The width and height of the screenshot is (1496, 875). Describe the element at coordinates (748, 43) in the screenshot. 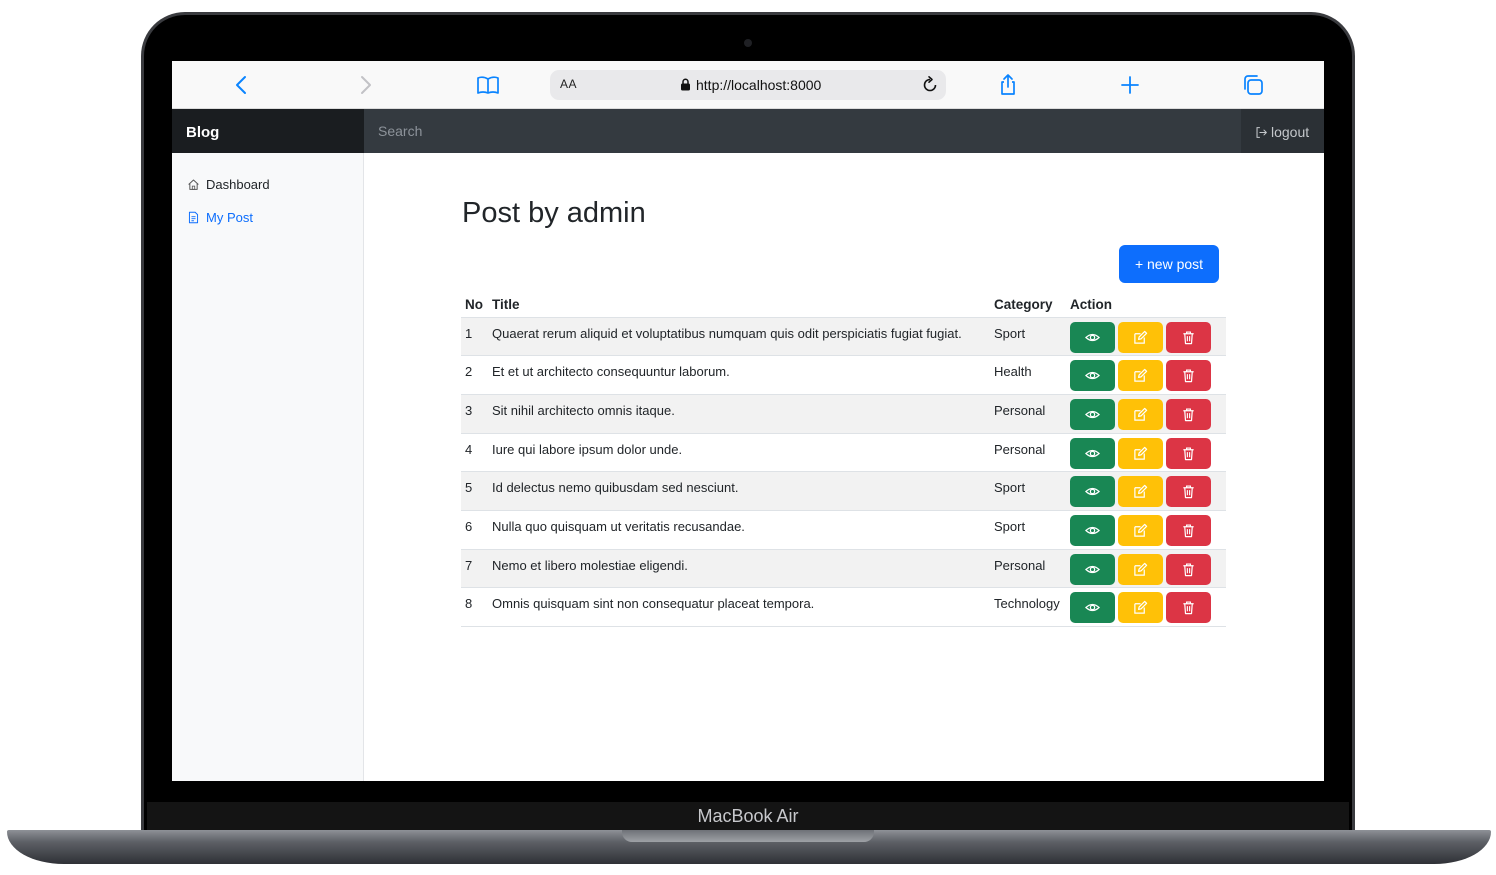

I see `camera-dot` at that location.